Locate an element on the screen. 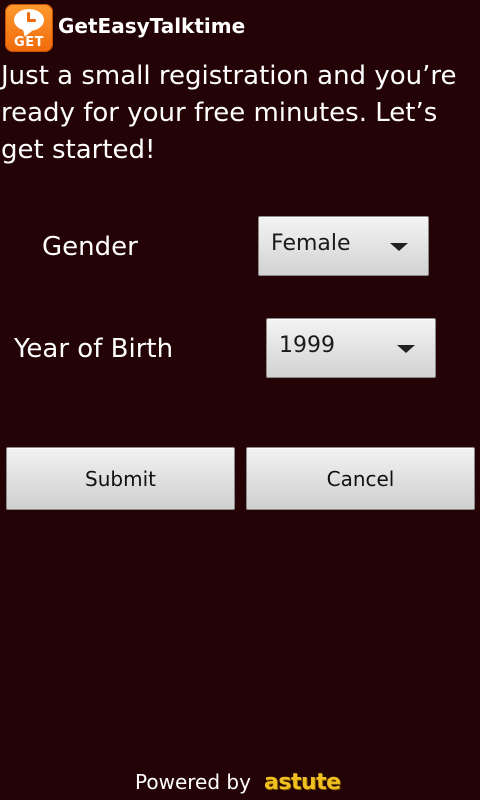 The image size is (480, 800). gender-selected-value: Female is located at coordinates (311, 243).